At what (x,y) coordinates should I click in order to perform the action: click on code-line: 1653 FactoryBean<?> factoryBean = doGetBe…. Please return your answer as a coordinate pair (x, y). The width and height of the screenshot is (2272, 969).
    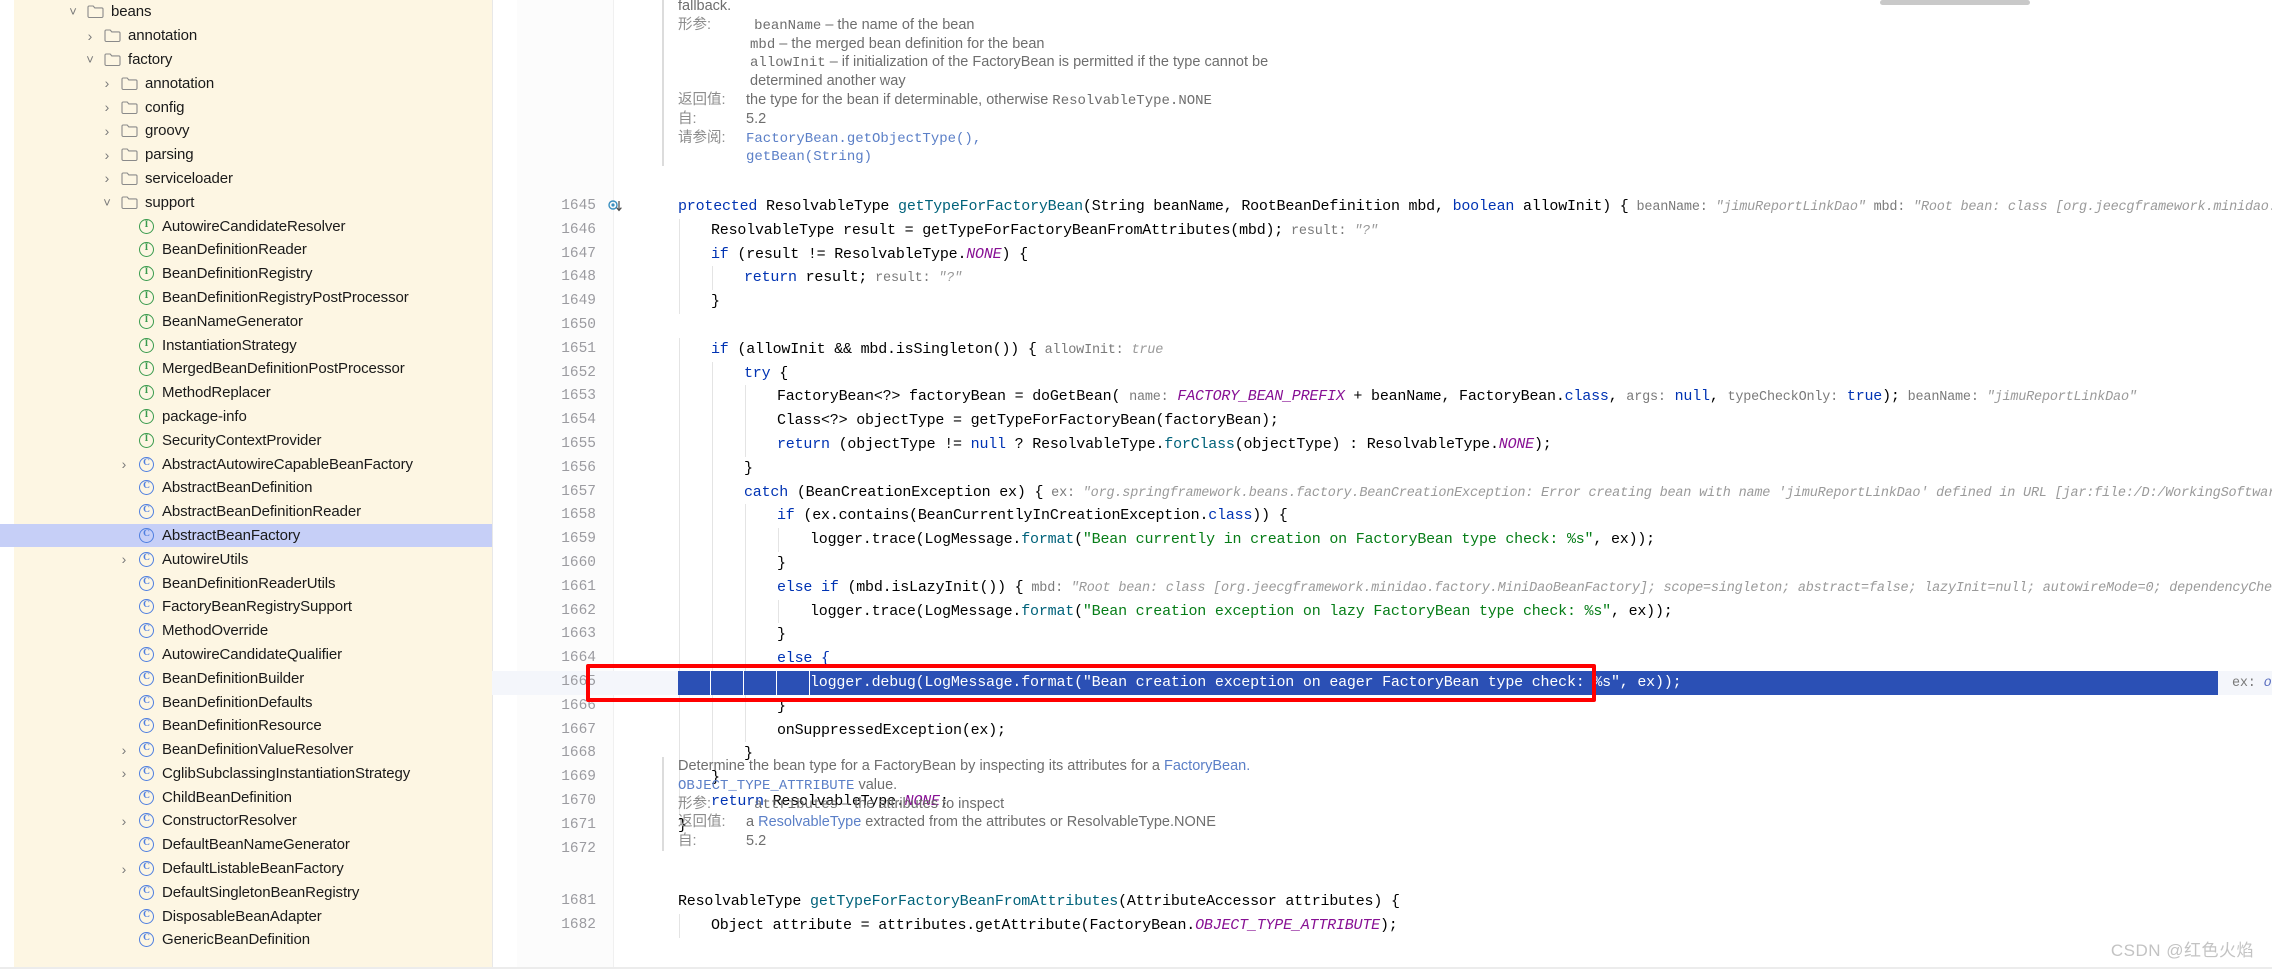
    Looking at the image, I should click on (1382, 397).